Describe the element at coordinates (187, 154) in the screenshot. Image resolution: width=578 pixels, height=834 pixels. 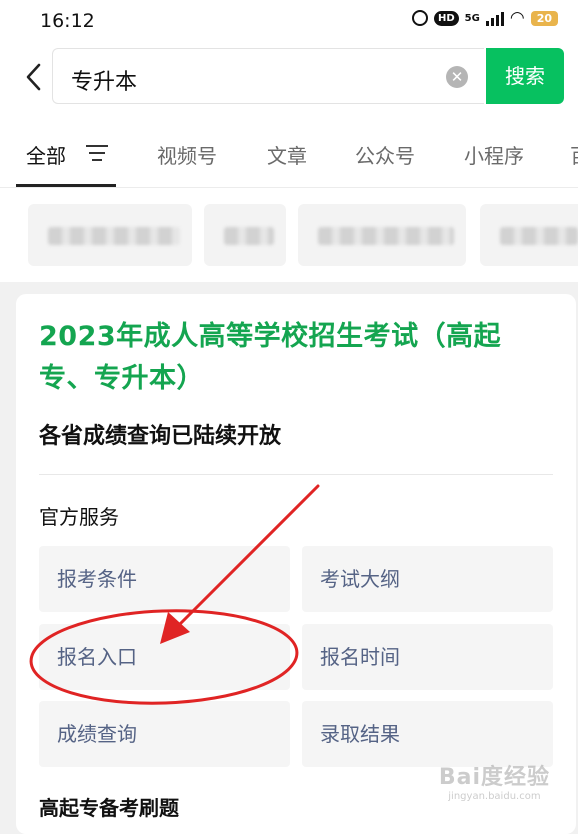
I see `tab-channels: 视频号` at that location.